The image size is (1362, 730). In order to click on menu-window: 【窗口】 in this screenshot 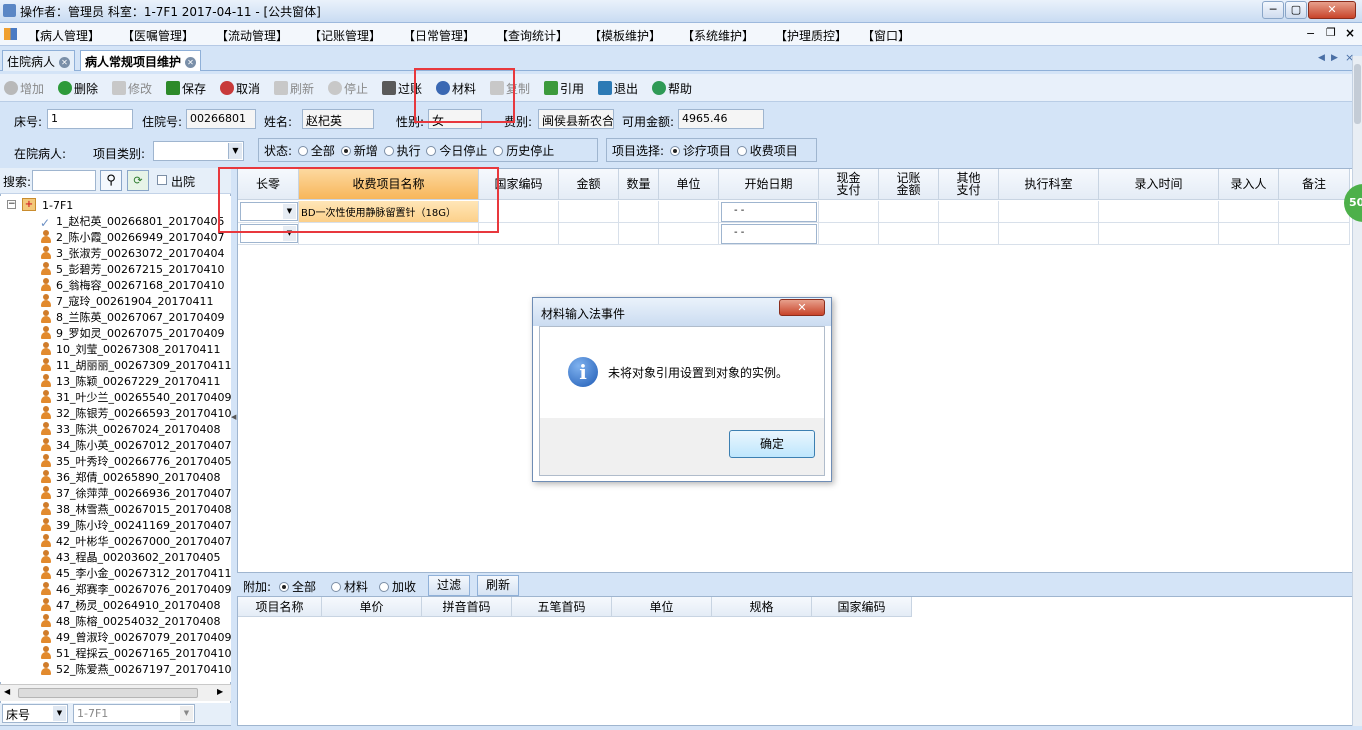, I will do `click(886, 35)`.